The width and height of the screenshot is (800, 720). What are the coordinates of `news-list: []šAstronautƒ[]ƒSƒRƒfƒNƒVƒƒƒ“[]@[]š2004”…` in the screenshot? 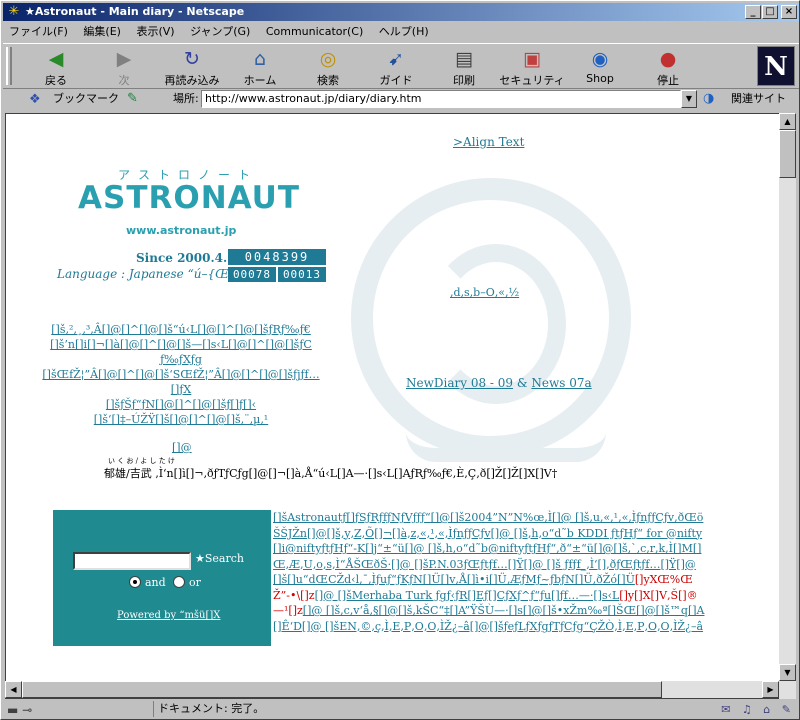 It's located at (490, 572).